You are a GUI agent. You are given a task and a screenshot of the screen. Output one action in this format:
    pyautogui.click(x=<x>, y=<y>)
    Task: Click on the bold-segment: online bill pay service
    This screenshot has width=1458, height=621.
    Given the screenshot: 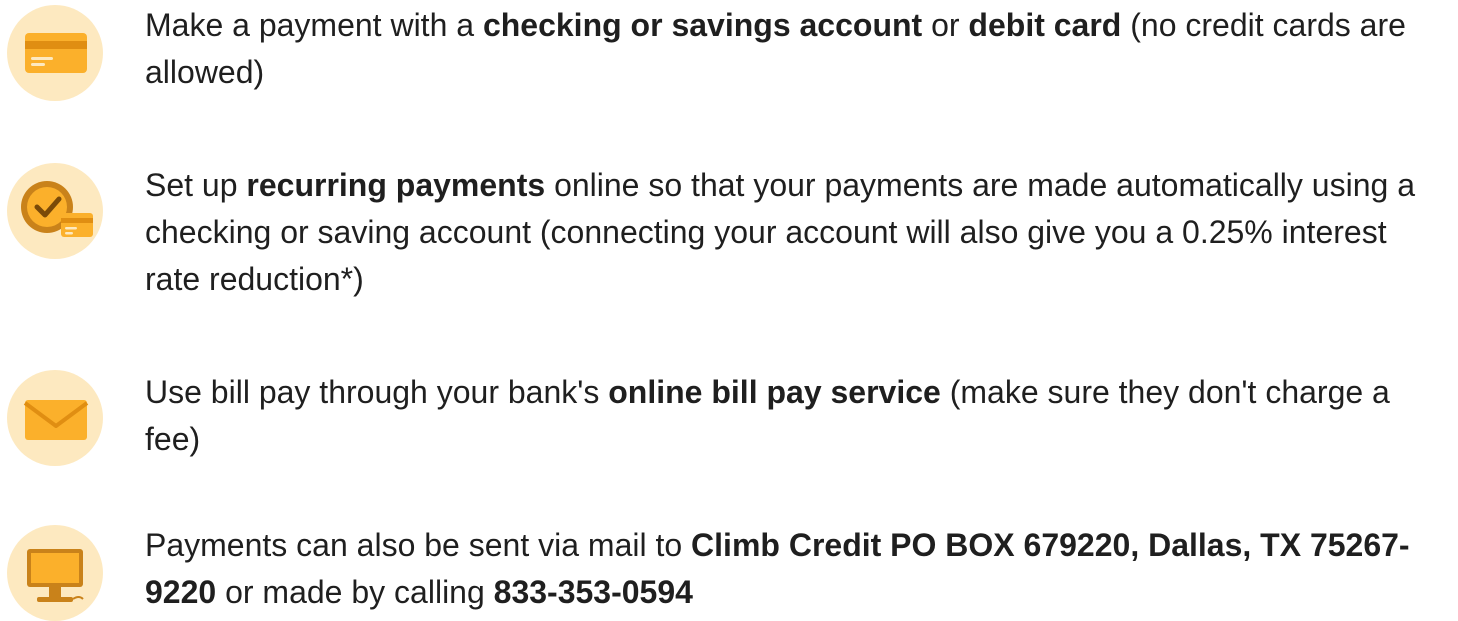 What is the action you would take?
    pyautogui.click(x=774, y=392)
    